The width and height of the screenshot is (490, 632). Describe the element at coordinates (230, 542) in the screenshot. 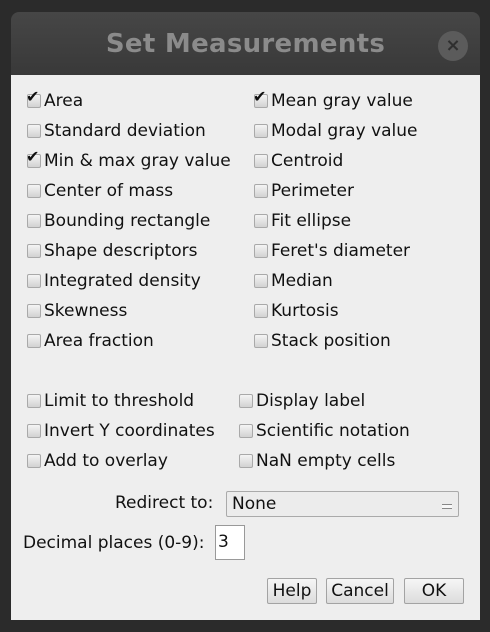

I see `decimal-places-input: 3` at that location.